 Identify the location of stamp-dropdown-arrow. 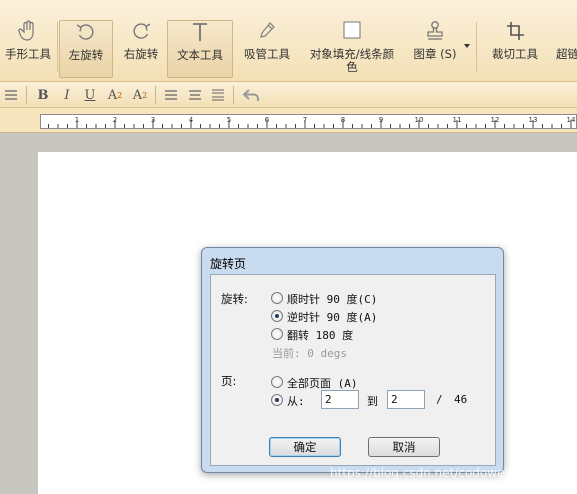
(467, 46).